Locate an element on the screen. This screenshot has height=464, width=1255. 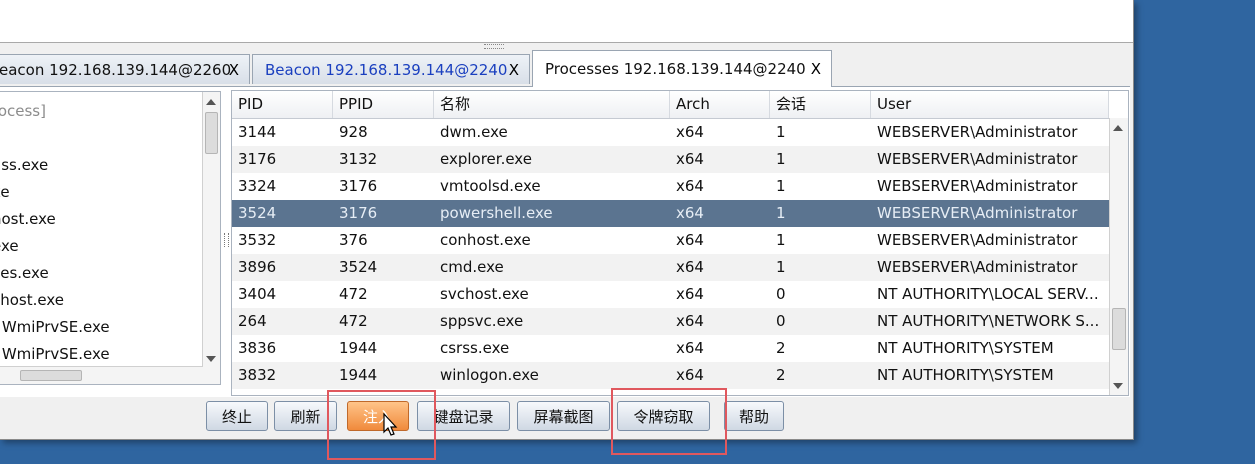
cell-pid: 3404 is located at coordinates (257, 294).